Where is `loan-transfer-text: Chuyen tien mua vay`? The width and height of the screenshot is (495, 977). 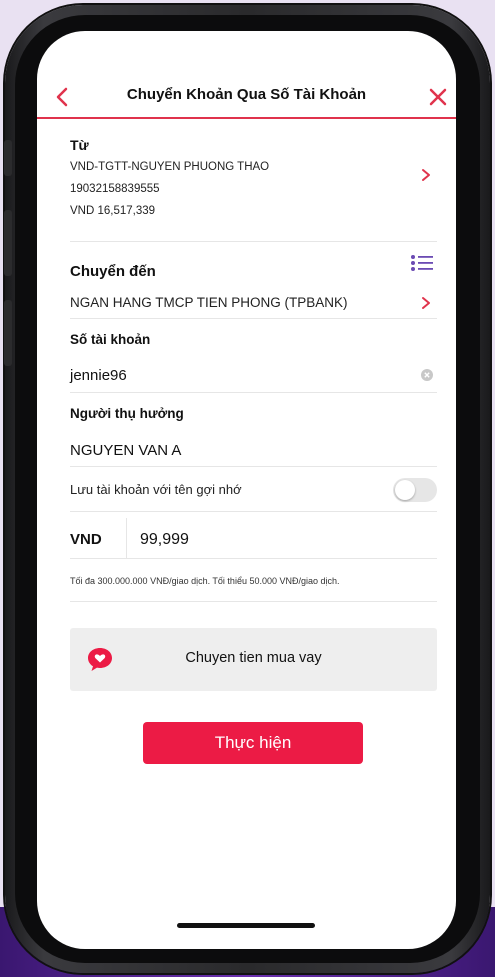
loan-transfer-text: Chuyen tien mua vay is located at coordinates (253, 658).